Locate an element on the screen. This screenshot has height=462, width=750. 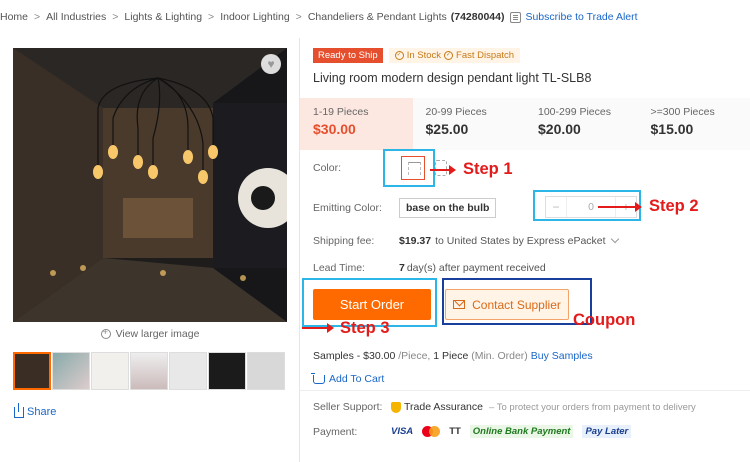
tier-quantity: >=300 Pieces is located at coordinates (682, 112).